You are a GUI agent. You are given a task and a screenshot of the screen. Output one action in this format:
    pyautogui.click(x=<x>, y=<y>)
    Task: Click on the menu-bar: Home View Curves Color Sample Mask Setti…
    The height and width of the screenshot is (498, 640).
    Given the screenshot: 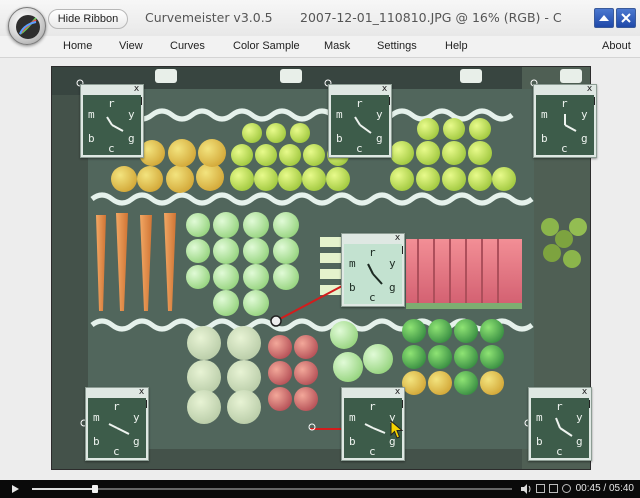 What is the action you would take?
    pyautogui.click(x=320, y=47)
    